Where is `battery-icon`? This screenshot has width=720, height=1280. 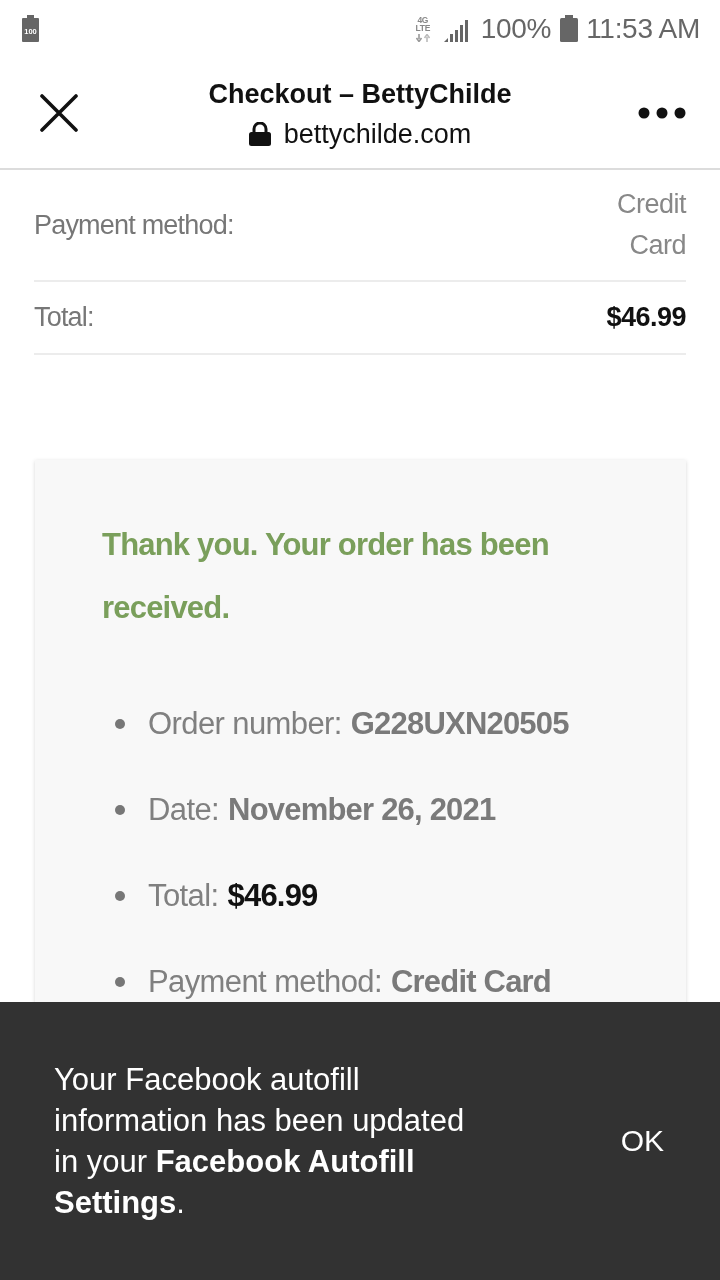 battery-icon is located at coordinates (569, 28).